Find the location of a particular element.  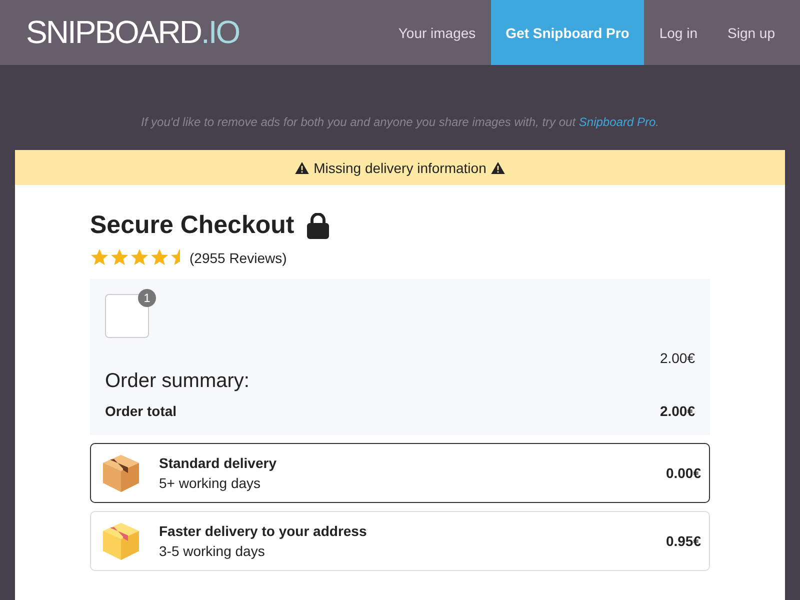

option-name: Faster delivery to your address is located at coordinates (263, 531).